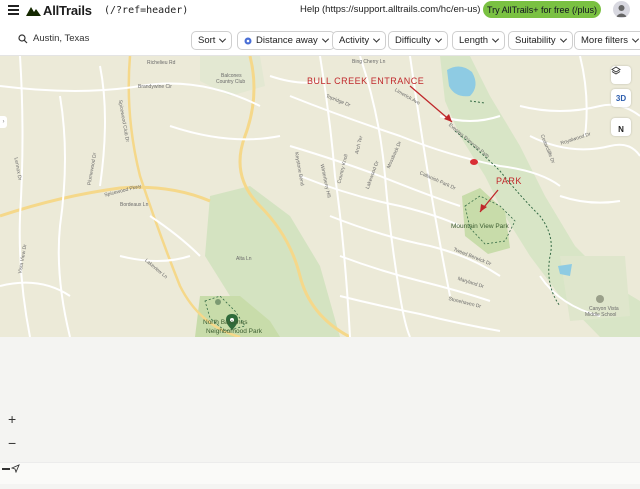  What do you see at coordinates (480, 226) in the screenshot?
I see `mountain-view-park-label: Mountain View Park` at bounding box center [480, 226].